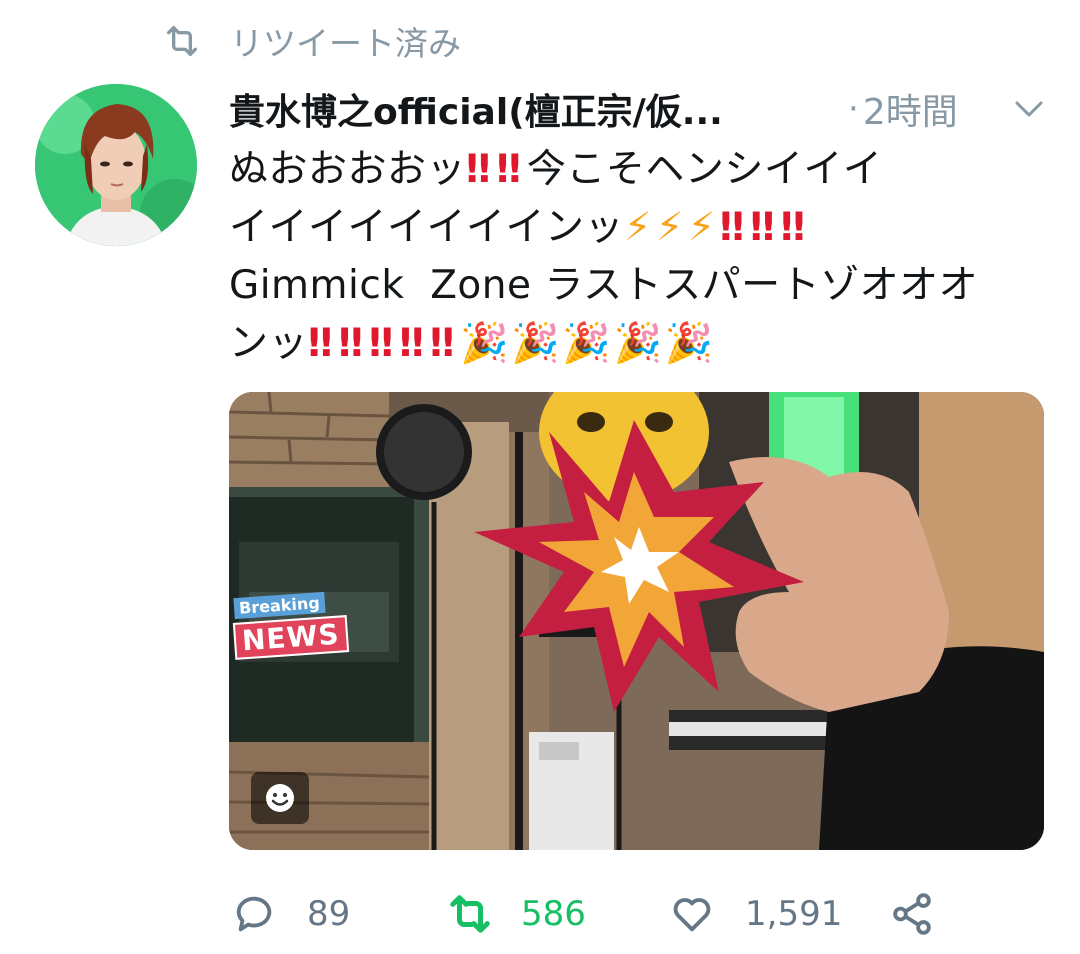 The width and height of the screenshot is (1080, 954). I want to click on breaking-label: Breaking, so click(279, 605).